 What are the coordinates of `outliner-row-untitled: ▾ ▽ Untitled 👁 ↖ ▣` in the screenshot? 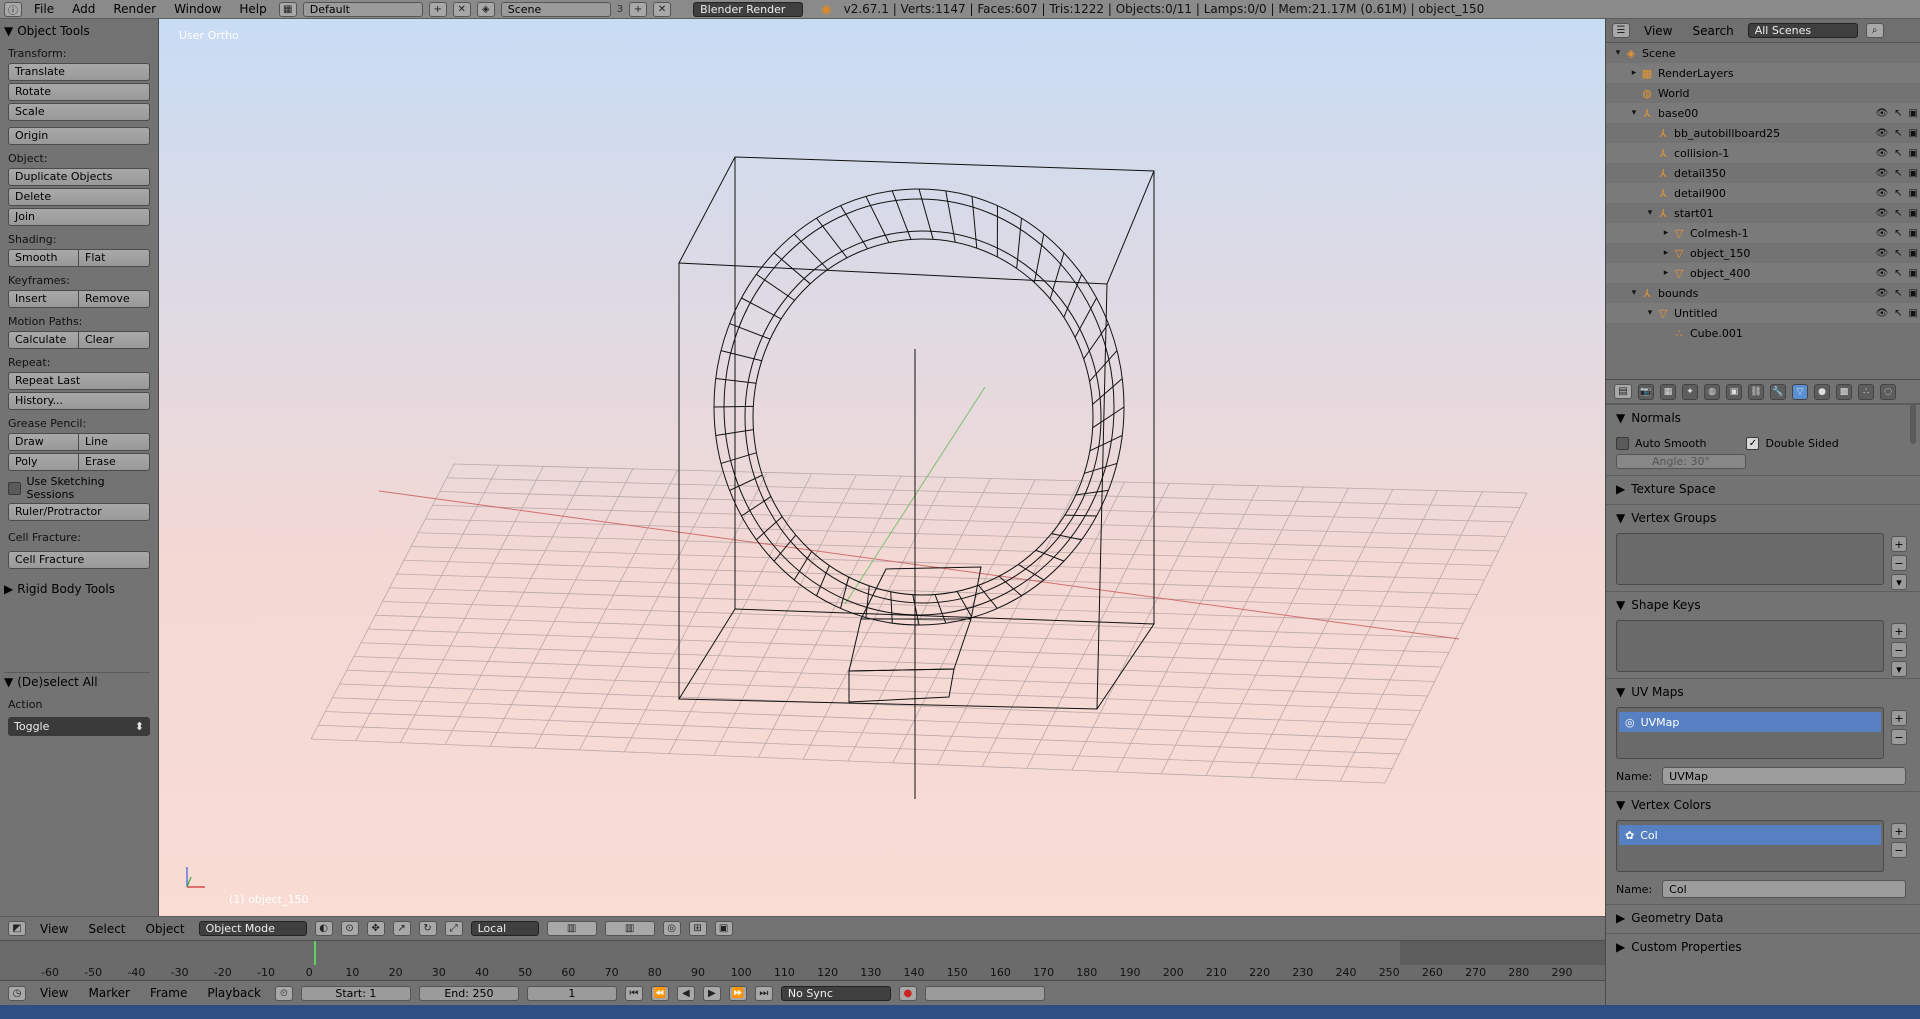 It's located at (1763, 313).